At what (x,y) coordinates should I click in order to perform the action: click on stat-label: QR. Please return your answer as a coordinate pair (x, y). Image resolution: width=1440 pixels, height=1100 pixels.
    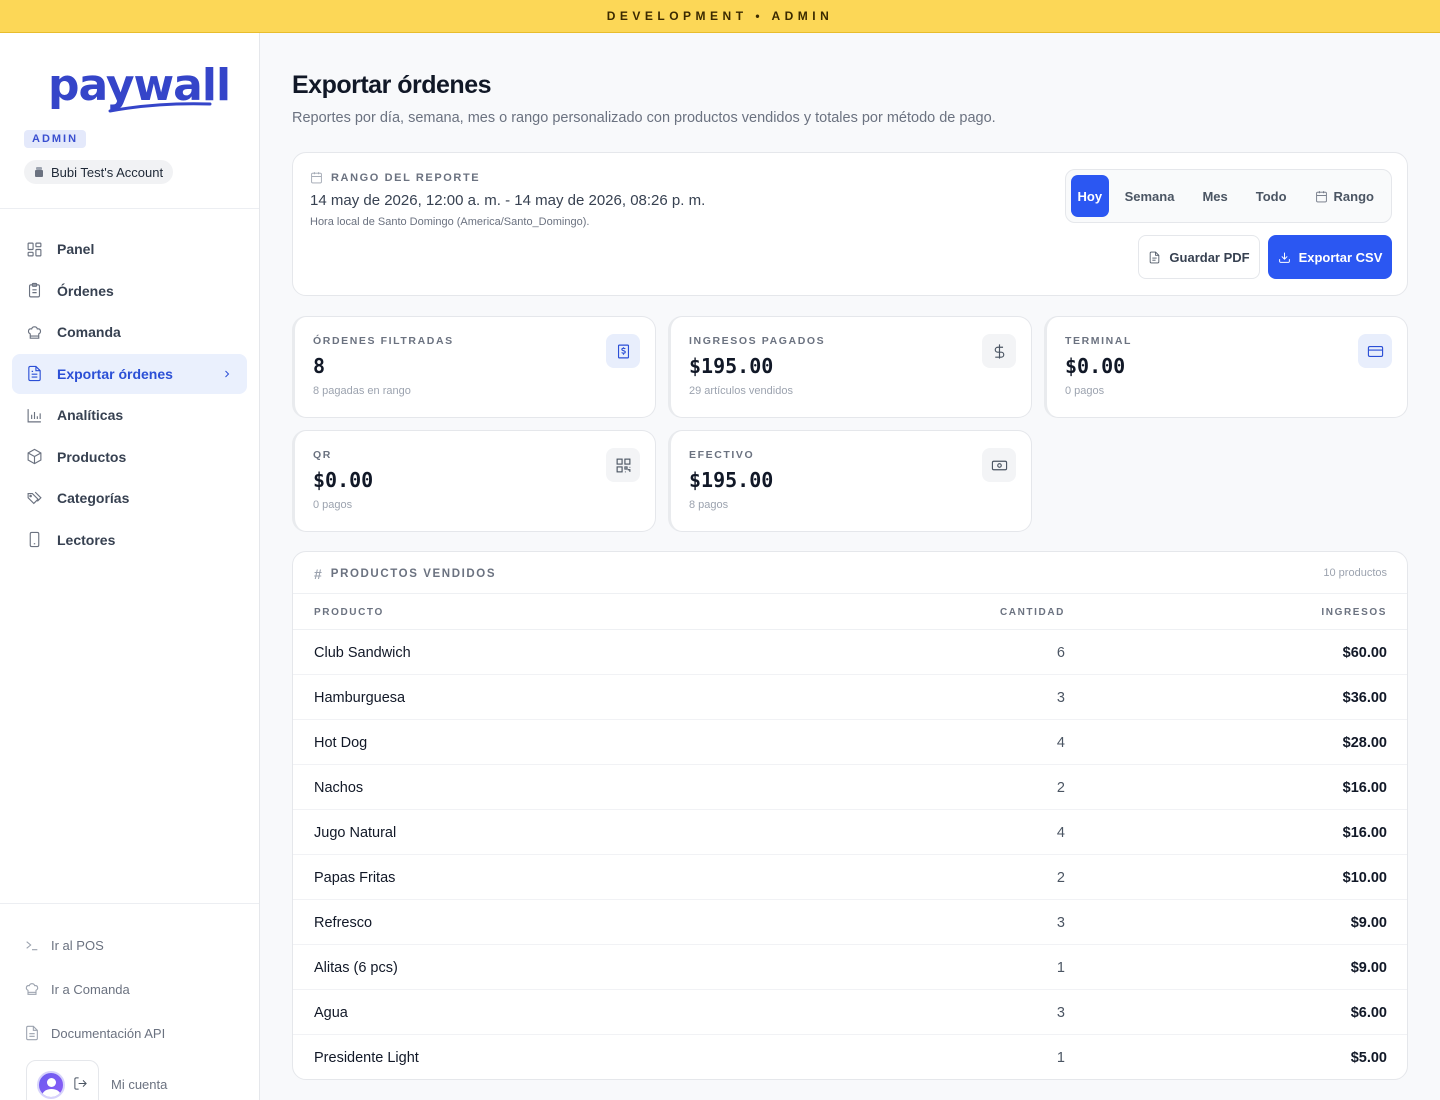
    Looking at the image, I should click on (322, 455).